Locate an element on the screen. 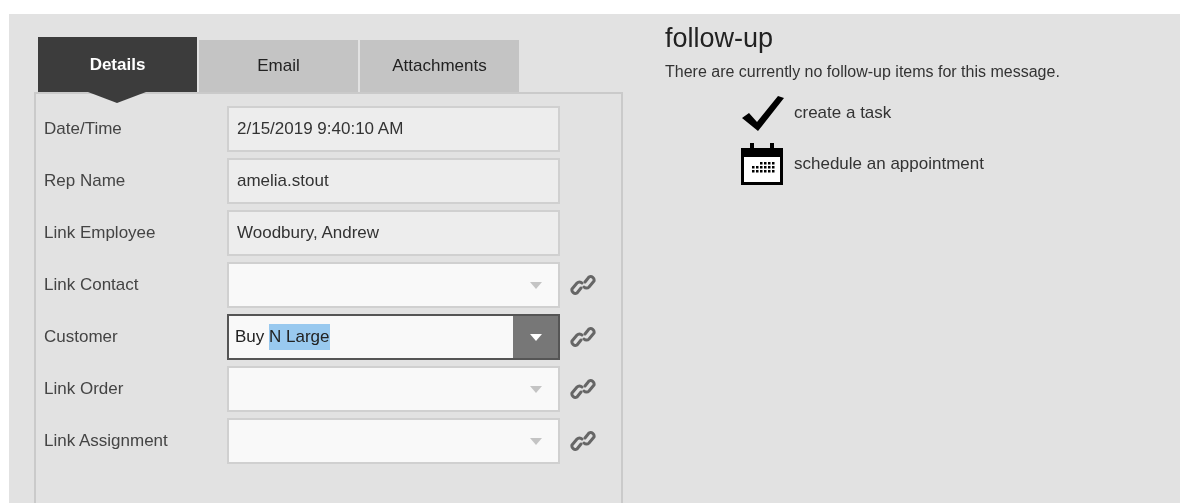 This screenshot has width=1180, height=503. tab: Details is located at coordinates (117, 64).